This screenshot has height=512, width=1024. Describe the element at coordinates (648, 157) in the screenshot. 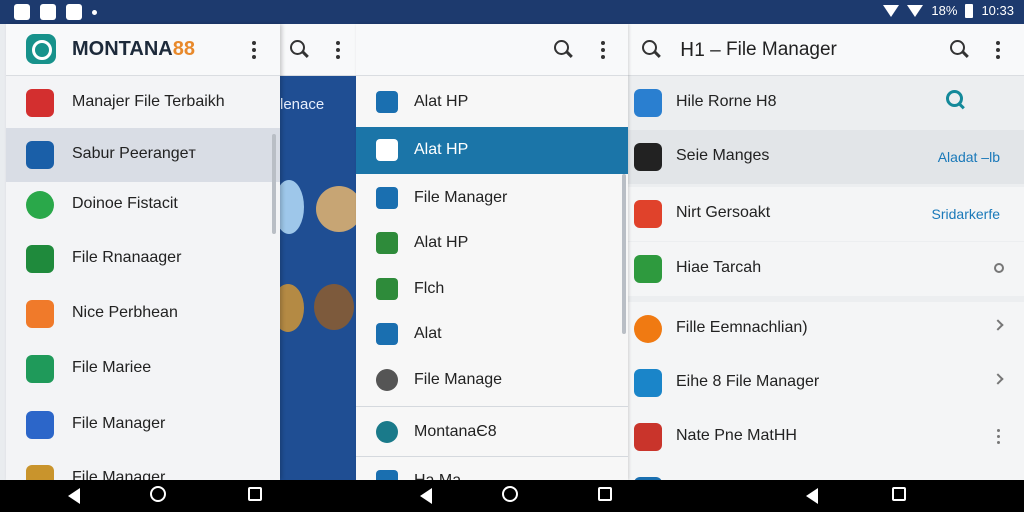

I see `camera-icon` at that location.